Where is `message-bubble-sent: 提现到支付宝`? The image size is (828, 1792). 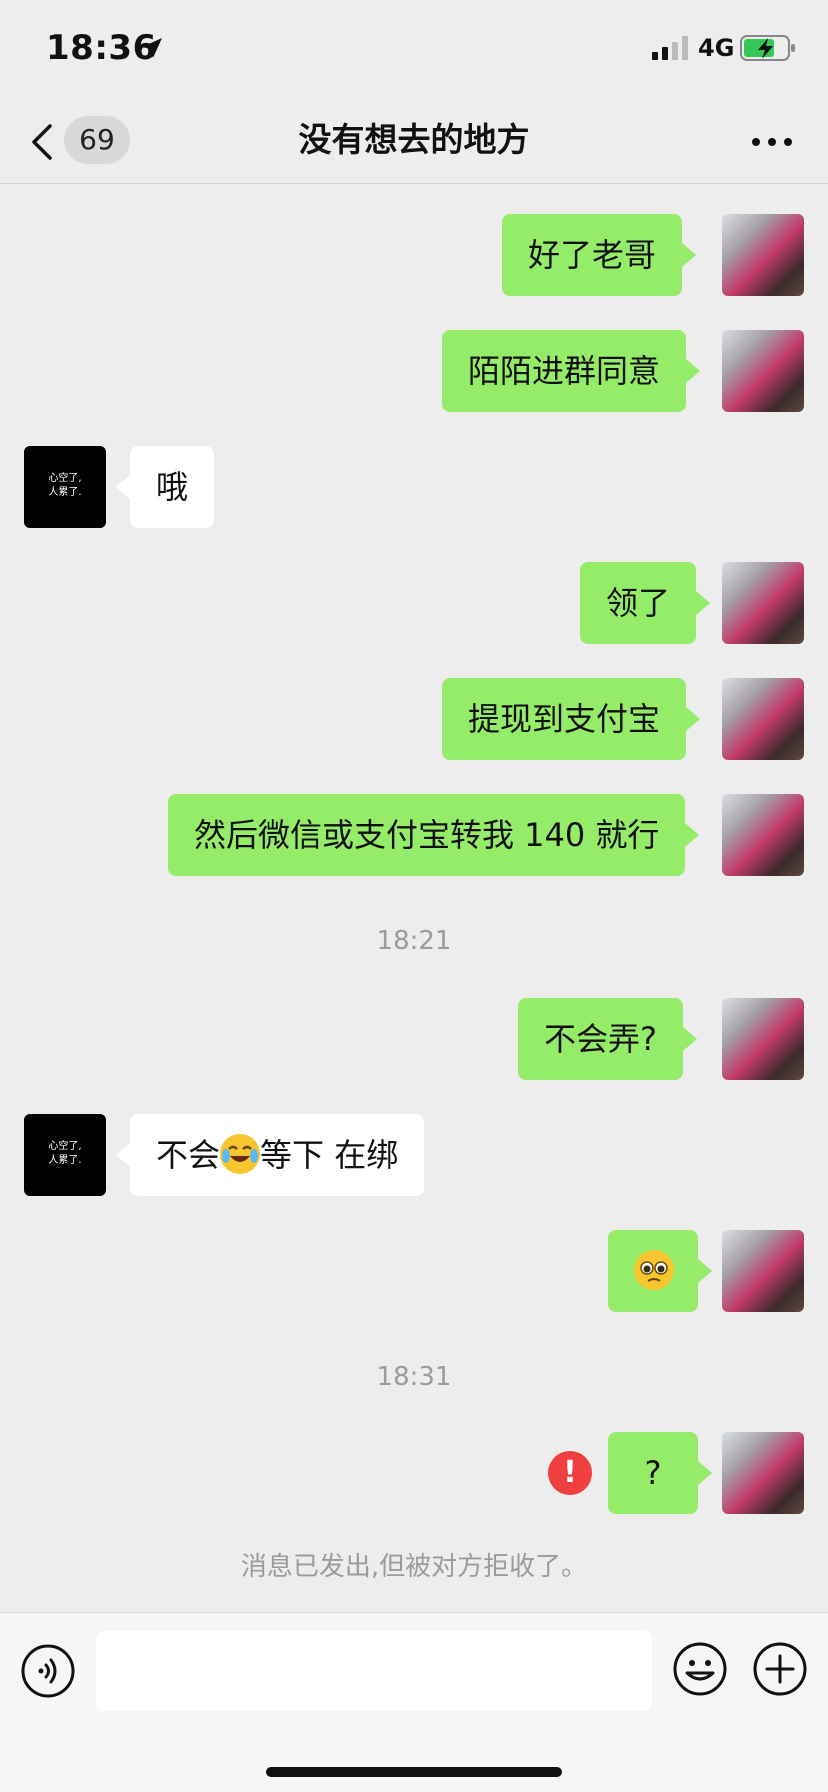
message-bubble-sent: 提现到支付宝 is located at coordinates (571, 719).